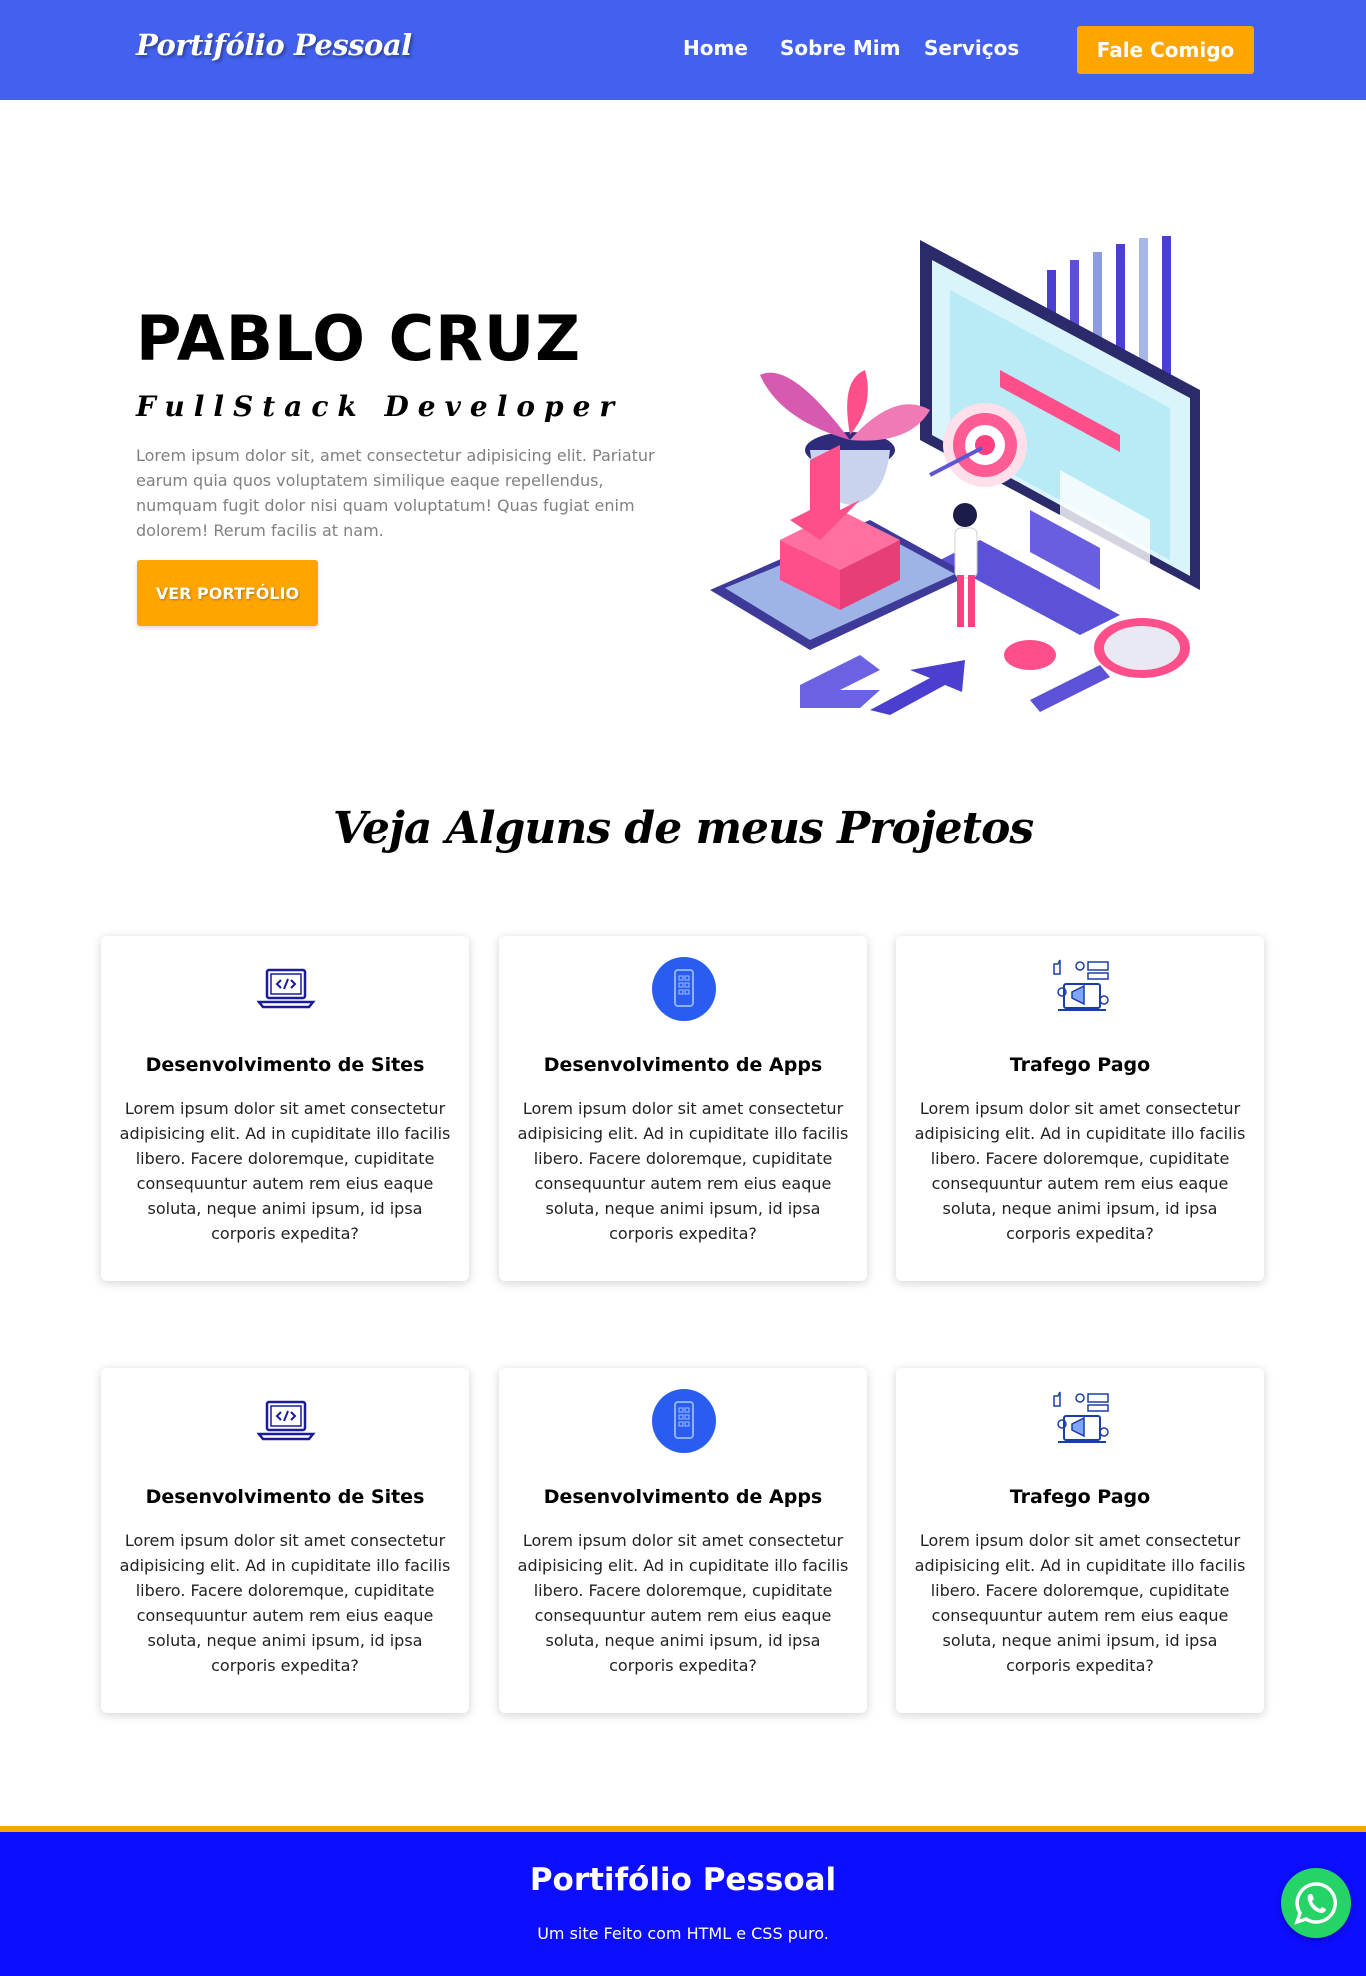 The height and width of the screenshot is (1976, 1366). Describe the element at coordinates (227, 593) in the screenshot. I see `ver-portfolio-button: VER PORTFÓLIO` at that location.